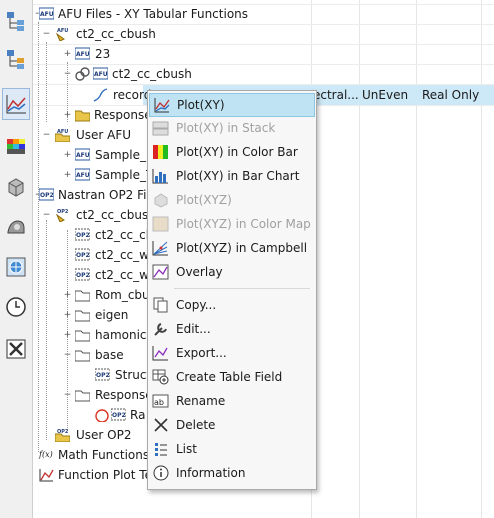 The height and width of the screenshot is (518, 494). What do you see at coordinates (133, 74) in the screenshot?
I see `tree-node-ct2-cc-cbush-link: − AFU ct2_cc_cbush` at bounding box center [133, 74].